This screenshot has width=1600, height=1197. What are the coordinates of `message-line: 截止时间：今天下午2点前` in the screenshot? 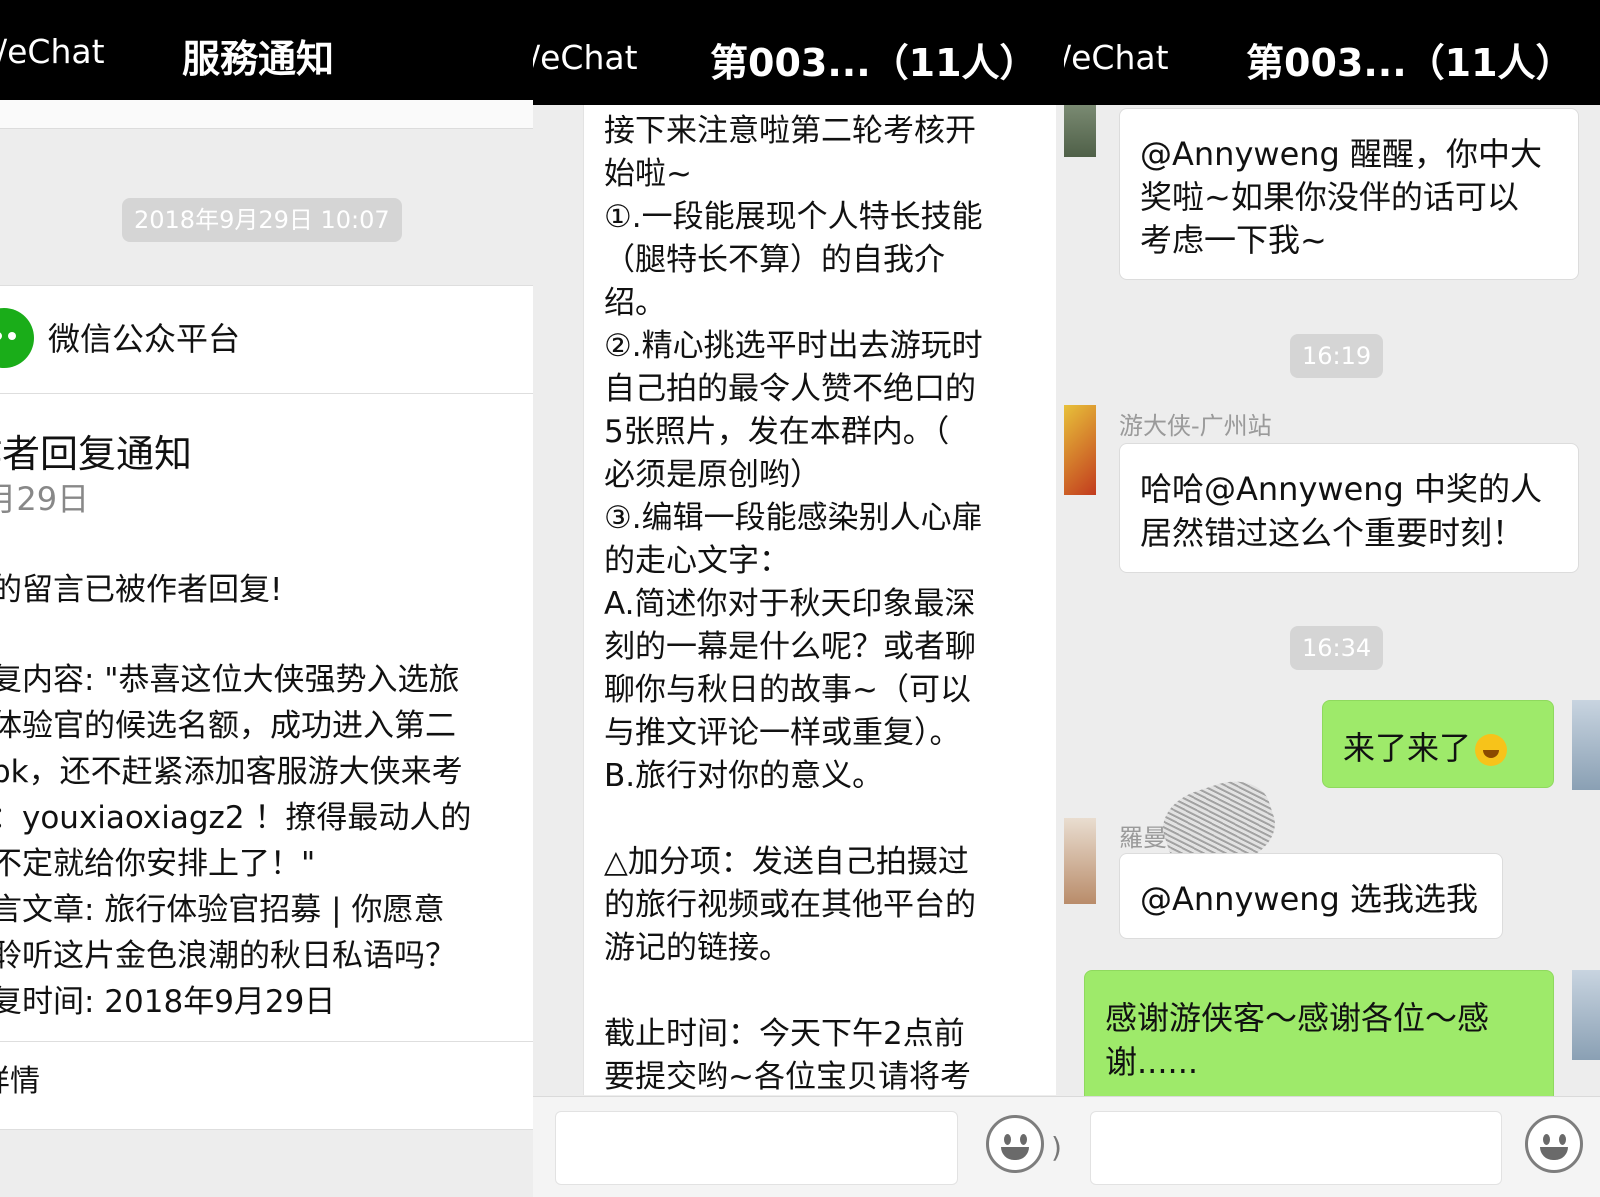 It's located at (784, 1034).